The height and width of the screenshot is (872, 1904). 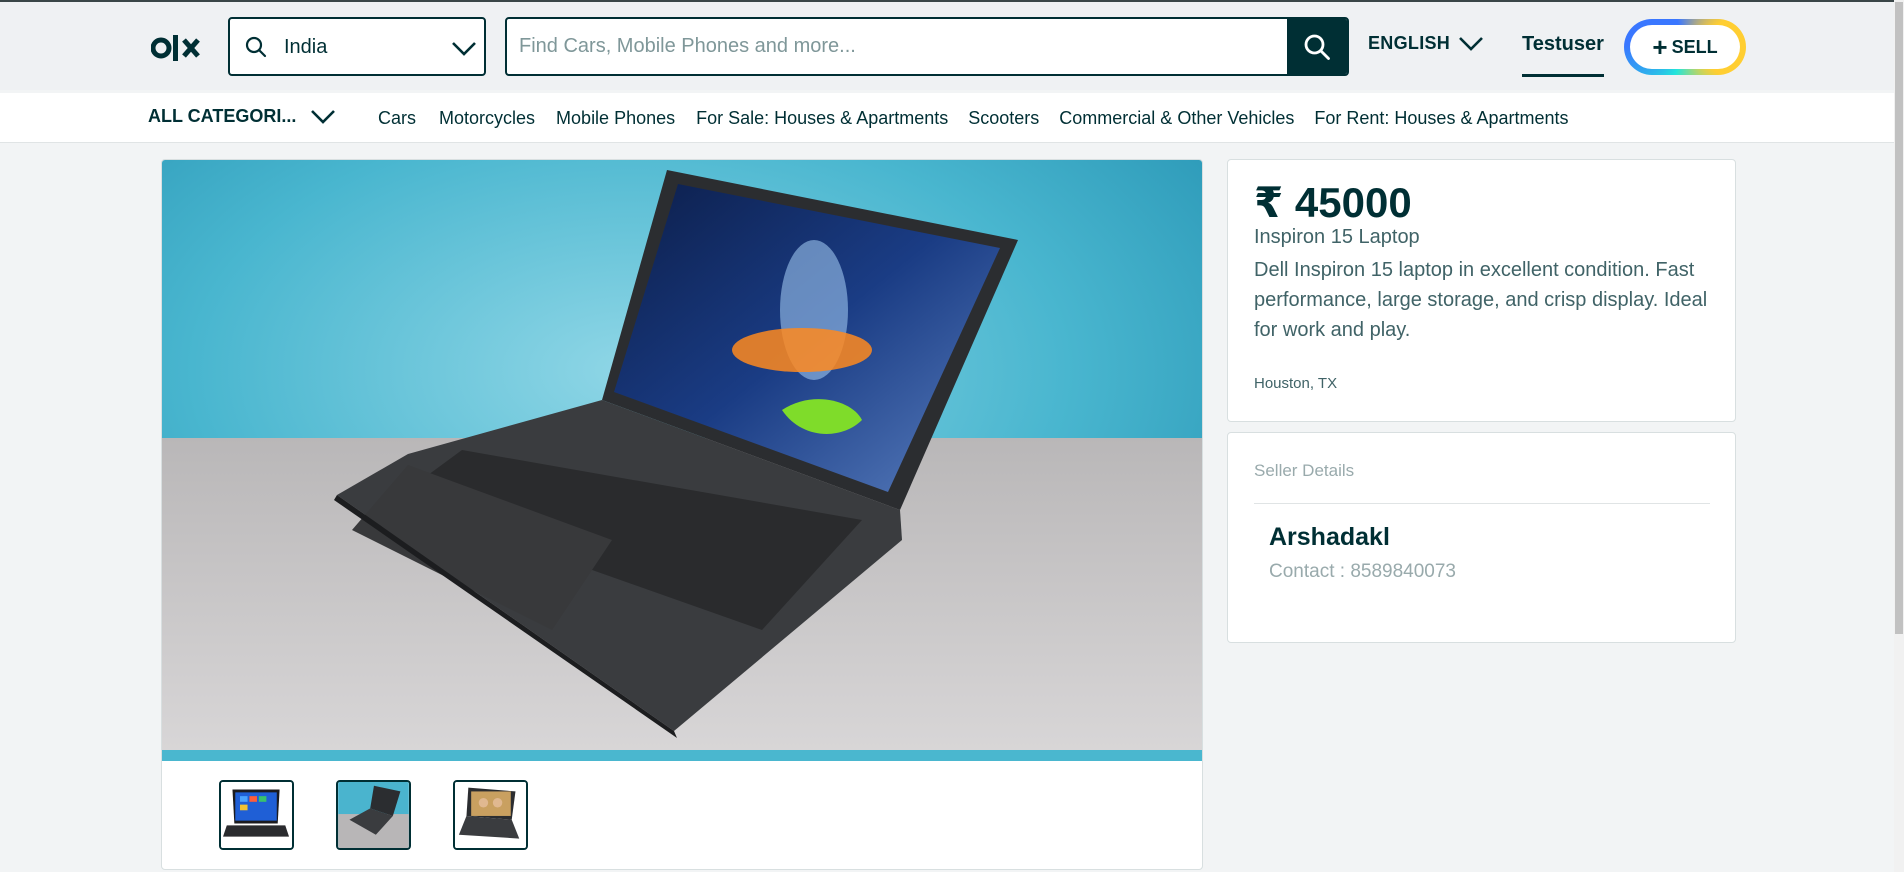 What do you see at coordinates (897, 46) in the screenshot?
I see `search-input` at bounding box center [897, 46].